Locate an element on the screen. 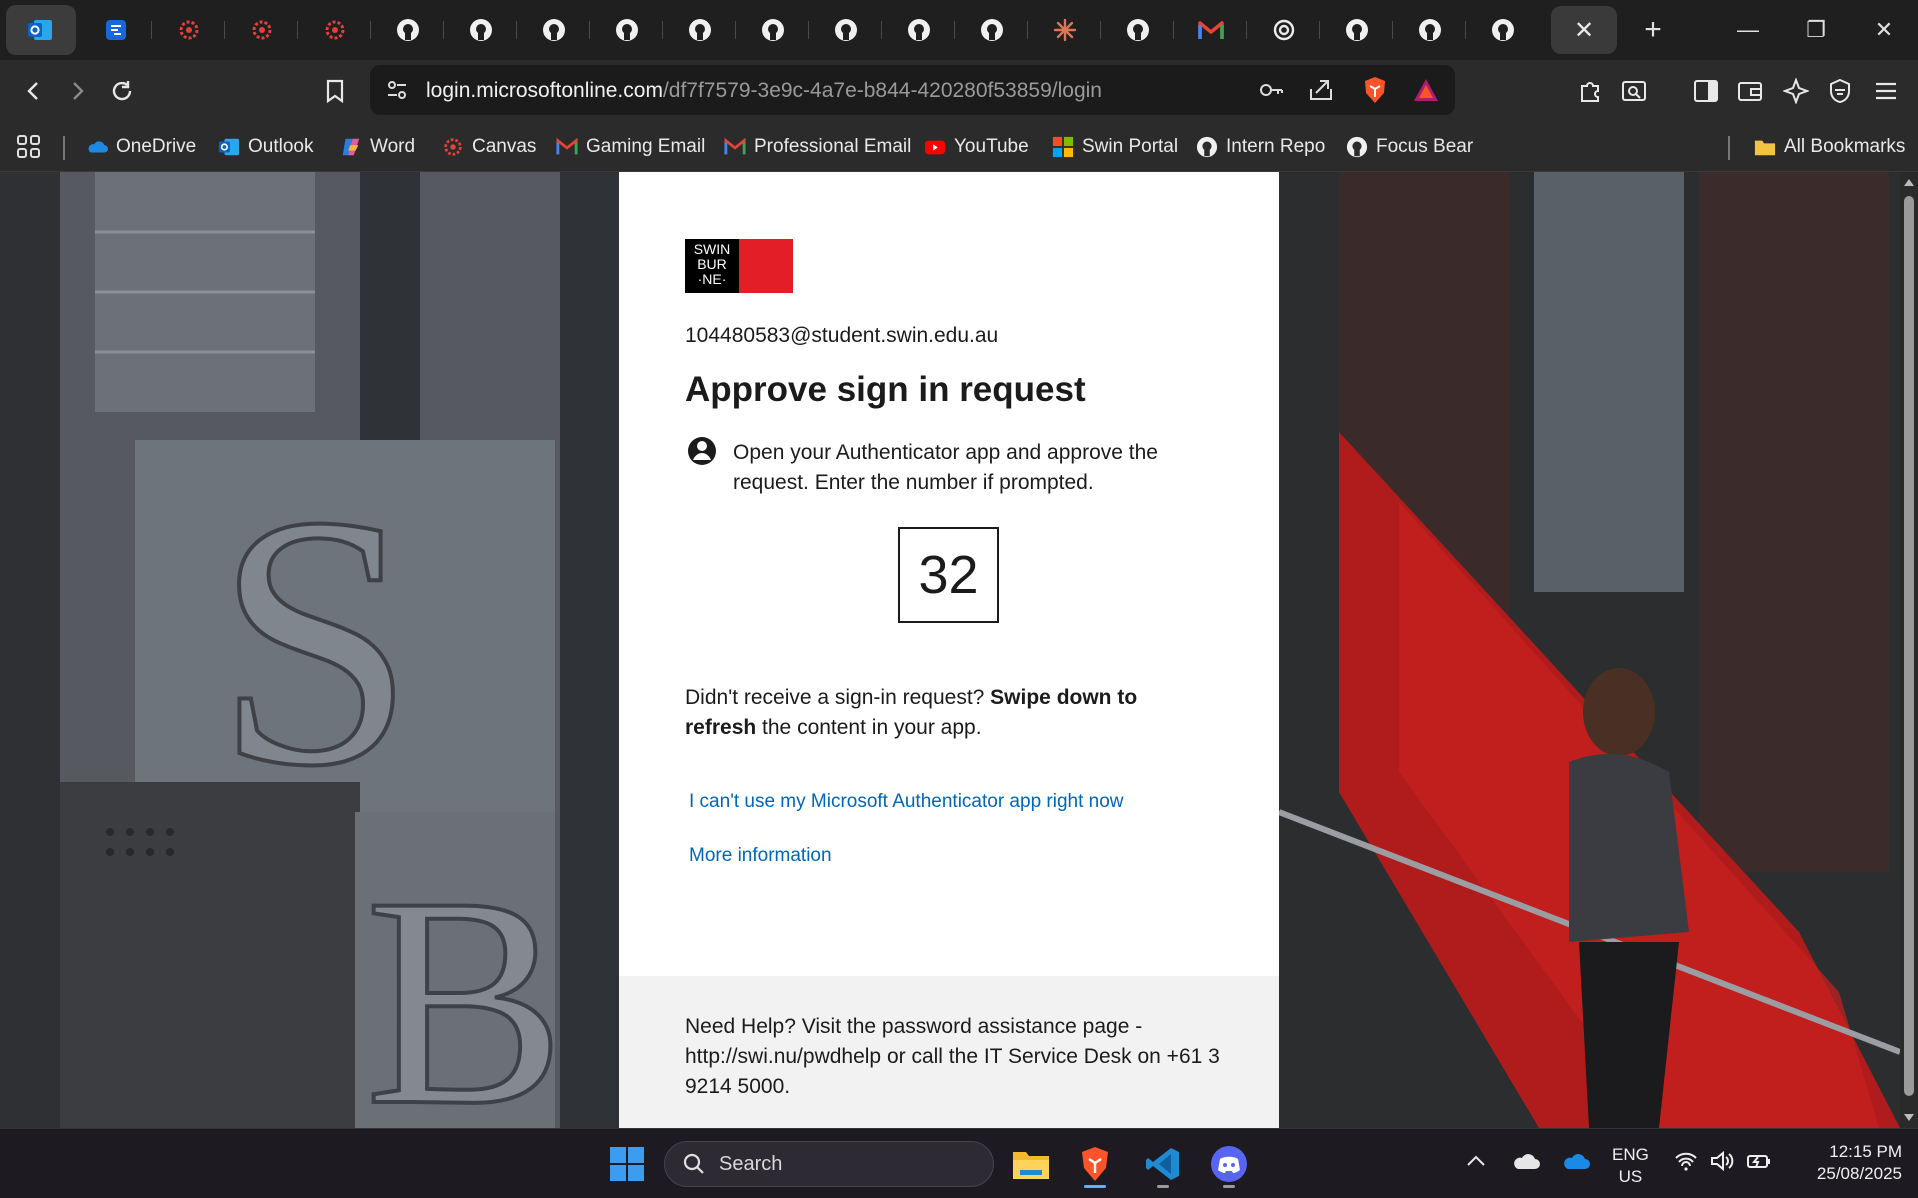 The image size is (1918, 1198). reload-button is located at coordinates (122, 91).